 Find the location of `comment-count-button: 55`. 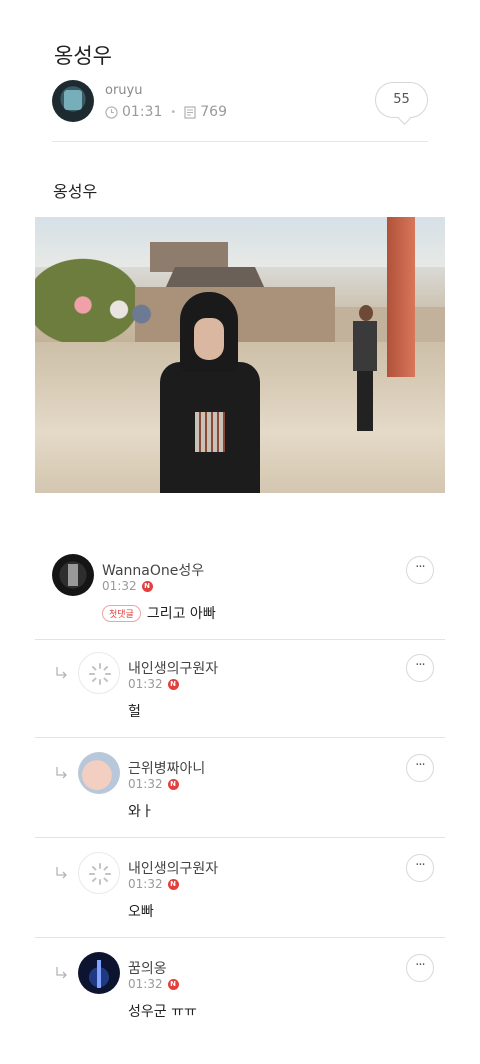

comment-count-button: 55 is located at coordinates (401, 100).